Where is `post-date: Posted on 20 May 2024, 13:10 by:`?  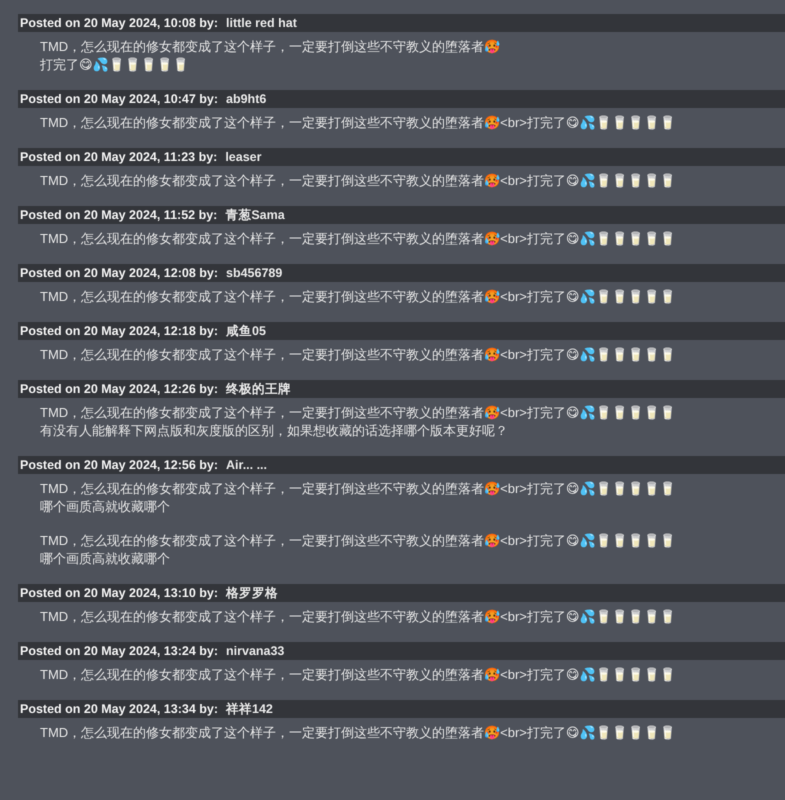 post-date: Posted on 20 May 2024, 13:10 by: is located at coordinates (119, 593).